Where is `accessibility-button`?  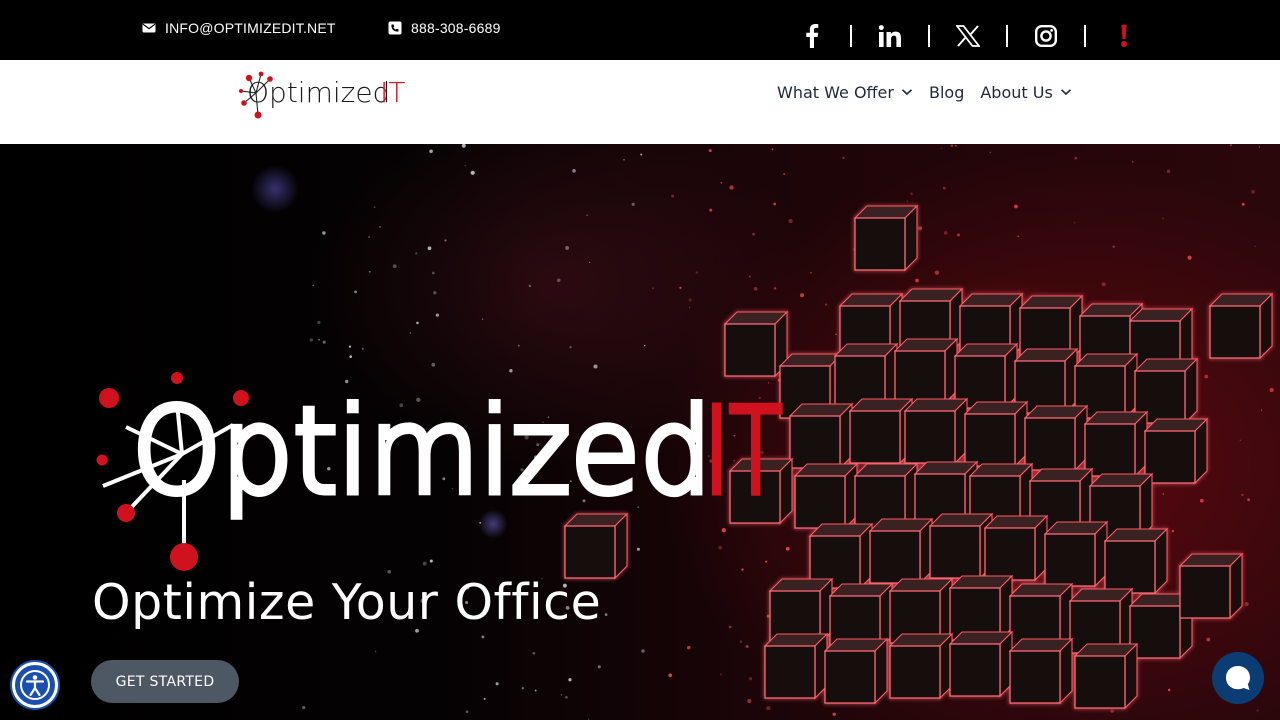
accessibility-button is located at coordinates (35, 685).